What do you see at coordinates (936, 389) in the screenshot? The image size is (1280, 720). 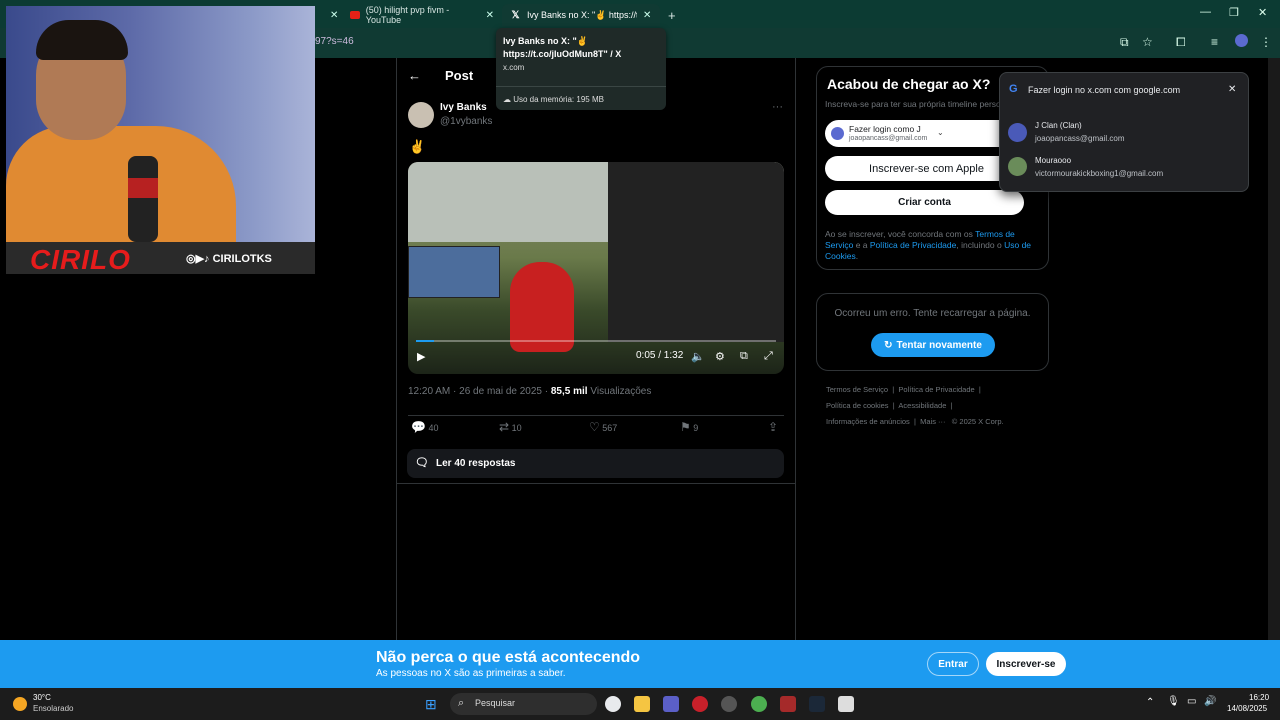 I see `footer-privacy-link: Política de Privacidade` at bounding box center [936, 389].